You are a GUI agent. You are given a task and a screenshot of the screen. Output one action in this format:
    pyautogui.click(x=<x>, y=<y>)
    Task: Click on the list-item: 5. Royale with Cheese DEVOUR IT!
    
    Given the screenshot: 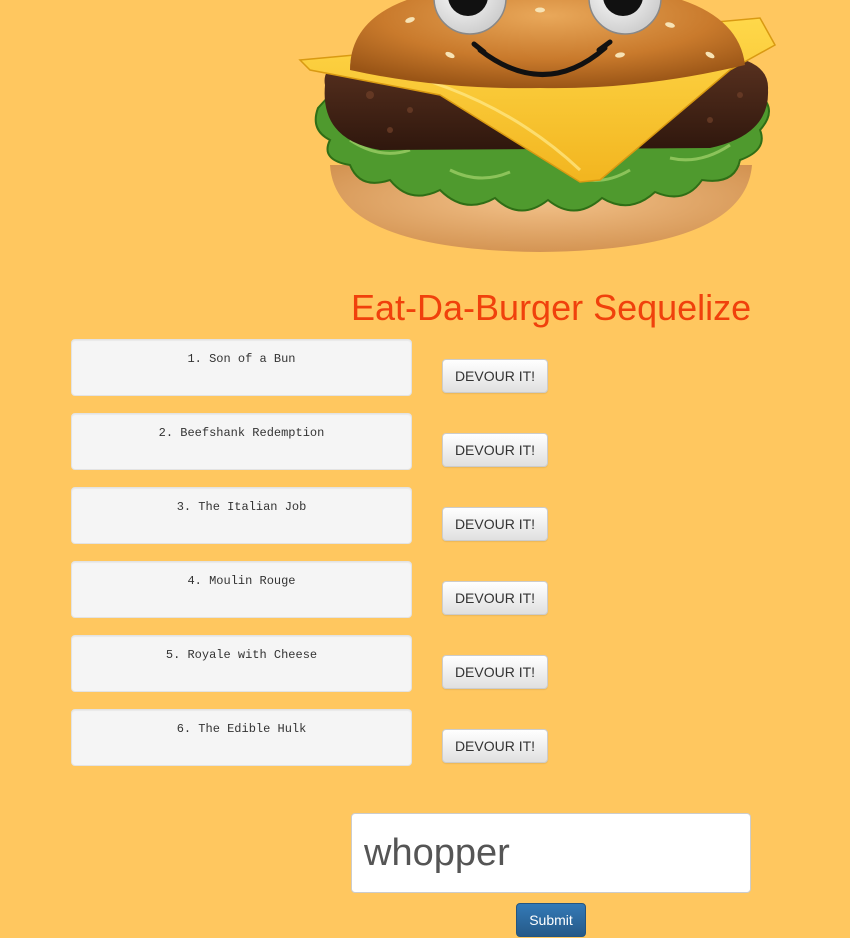 What is the action you would take?
    pyautogui.click(x=321, y=663)
    